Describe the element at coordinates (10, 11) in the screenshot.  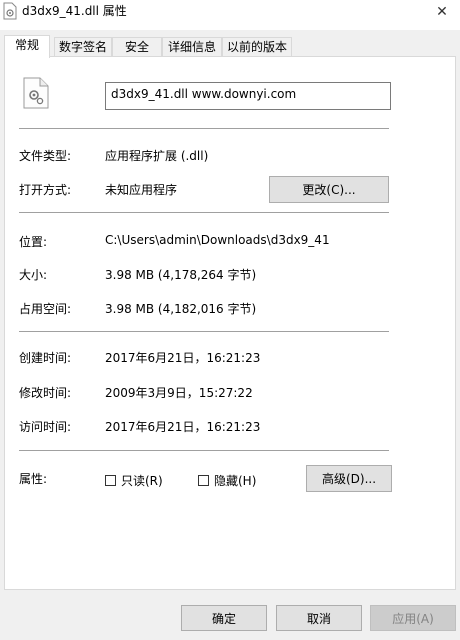
I see `dll-file-icon` at that location.